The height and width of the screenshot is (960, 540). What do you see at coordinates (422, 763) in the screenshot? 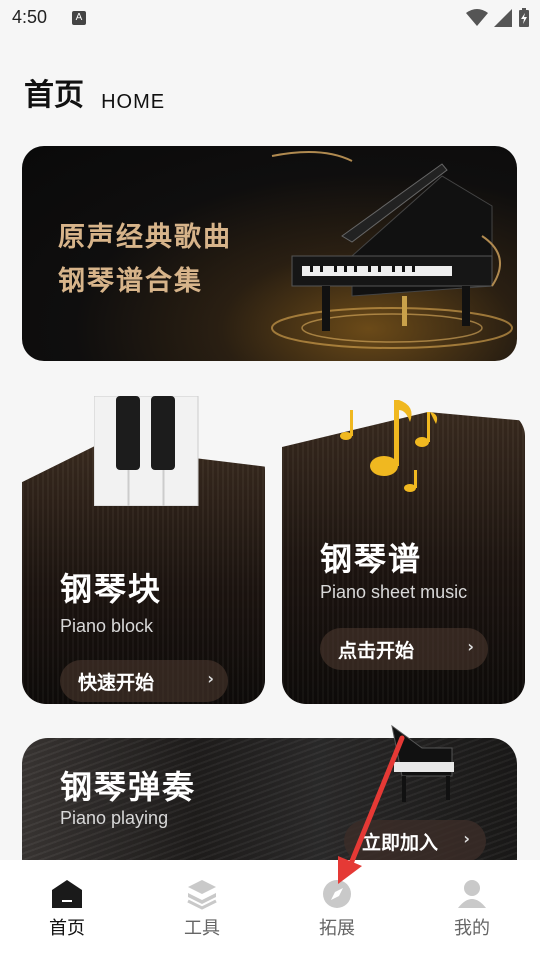
I see `small-piano-illustration` at bounding box center [422, 763].